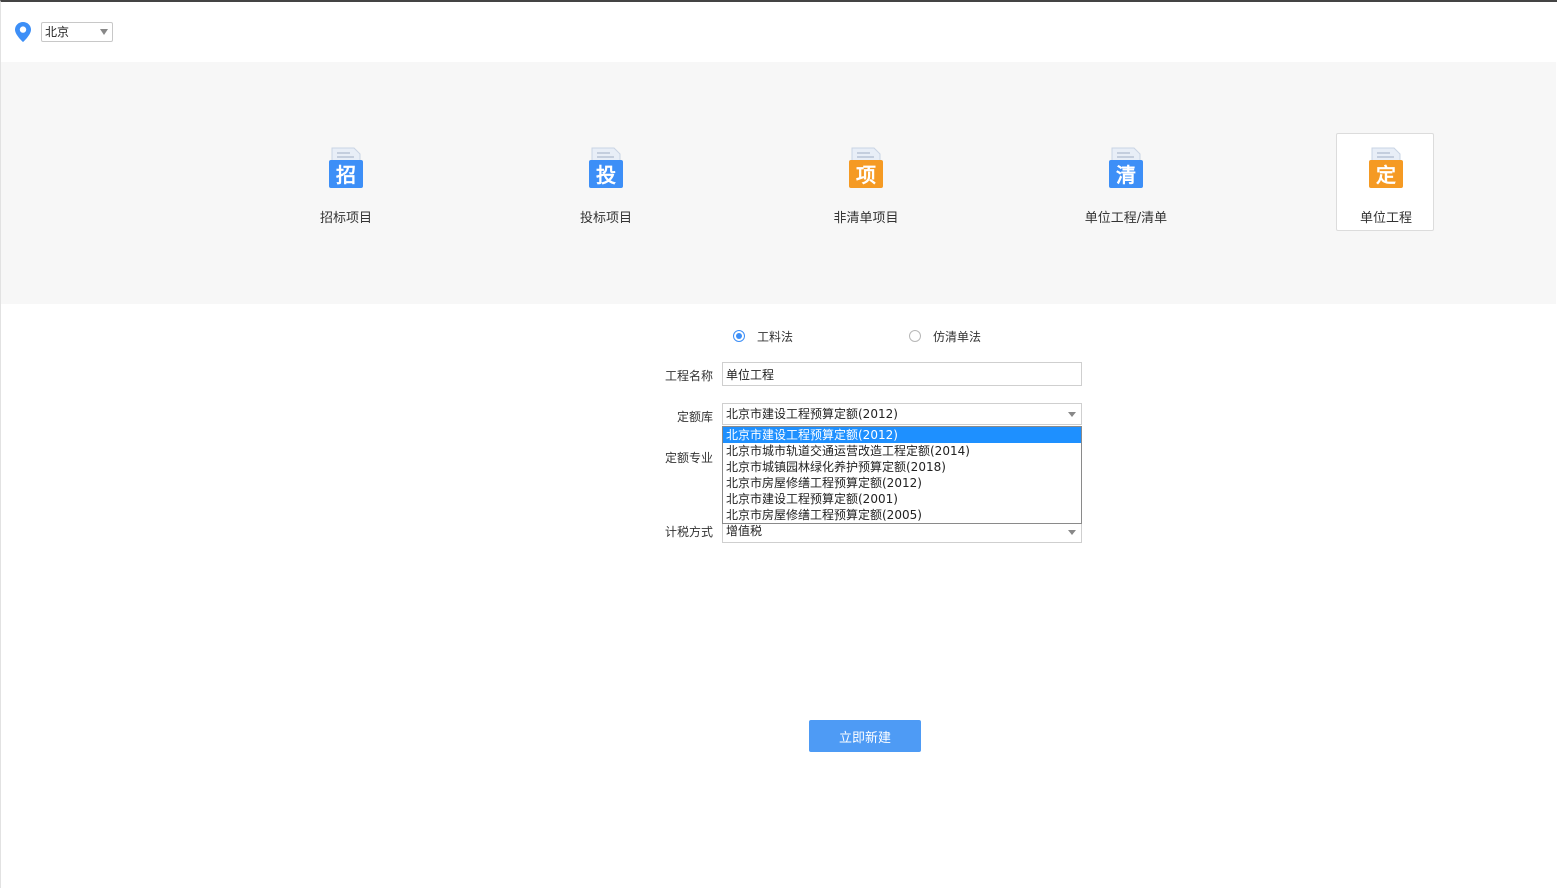  Describe the element at coordinates (605, 218) in the screenshot. I see `project-type-label: 投标项目` at that location.